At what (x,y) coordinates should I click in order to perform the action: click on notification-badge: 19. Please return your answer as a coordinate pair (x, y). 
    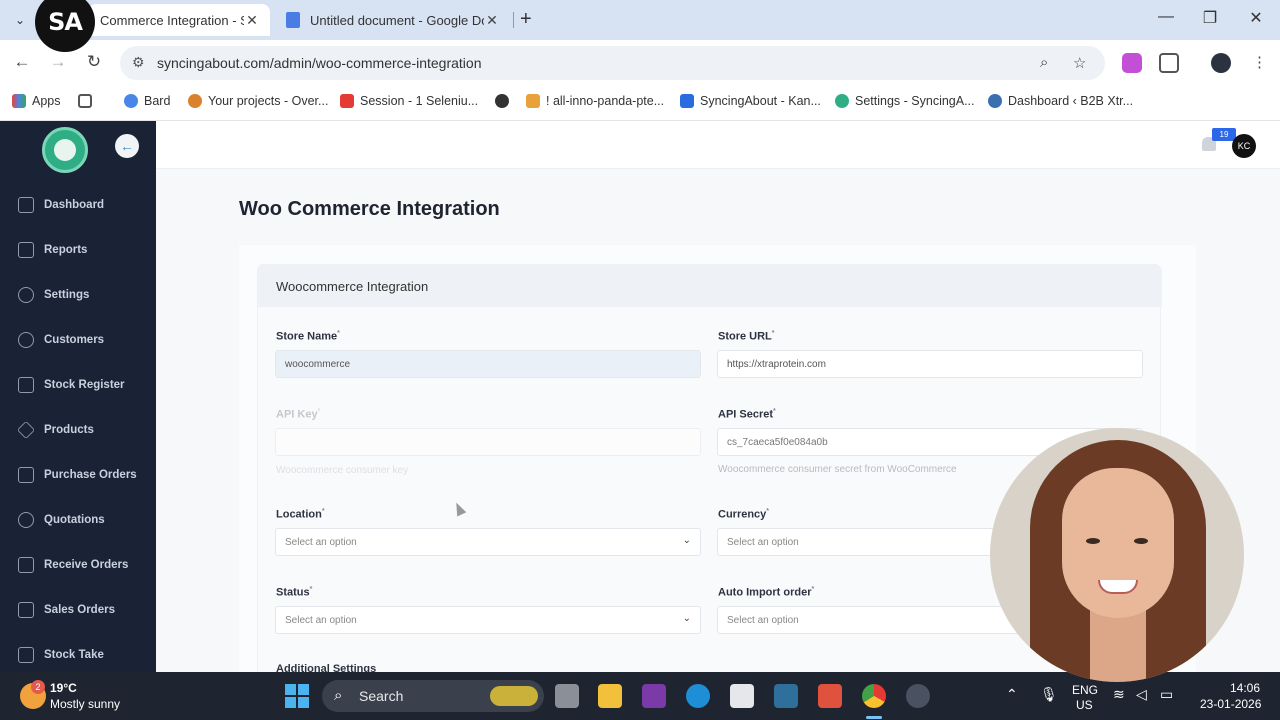
    Looking at the image, I should click on (1224, 134).